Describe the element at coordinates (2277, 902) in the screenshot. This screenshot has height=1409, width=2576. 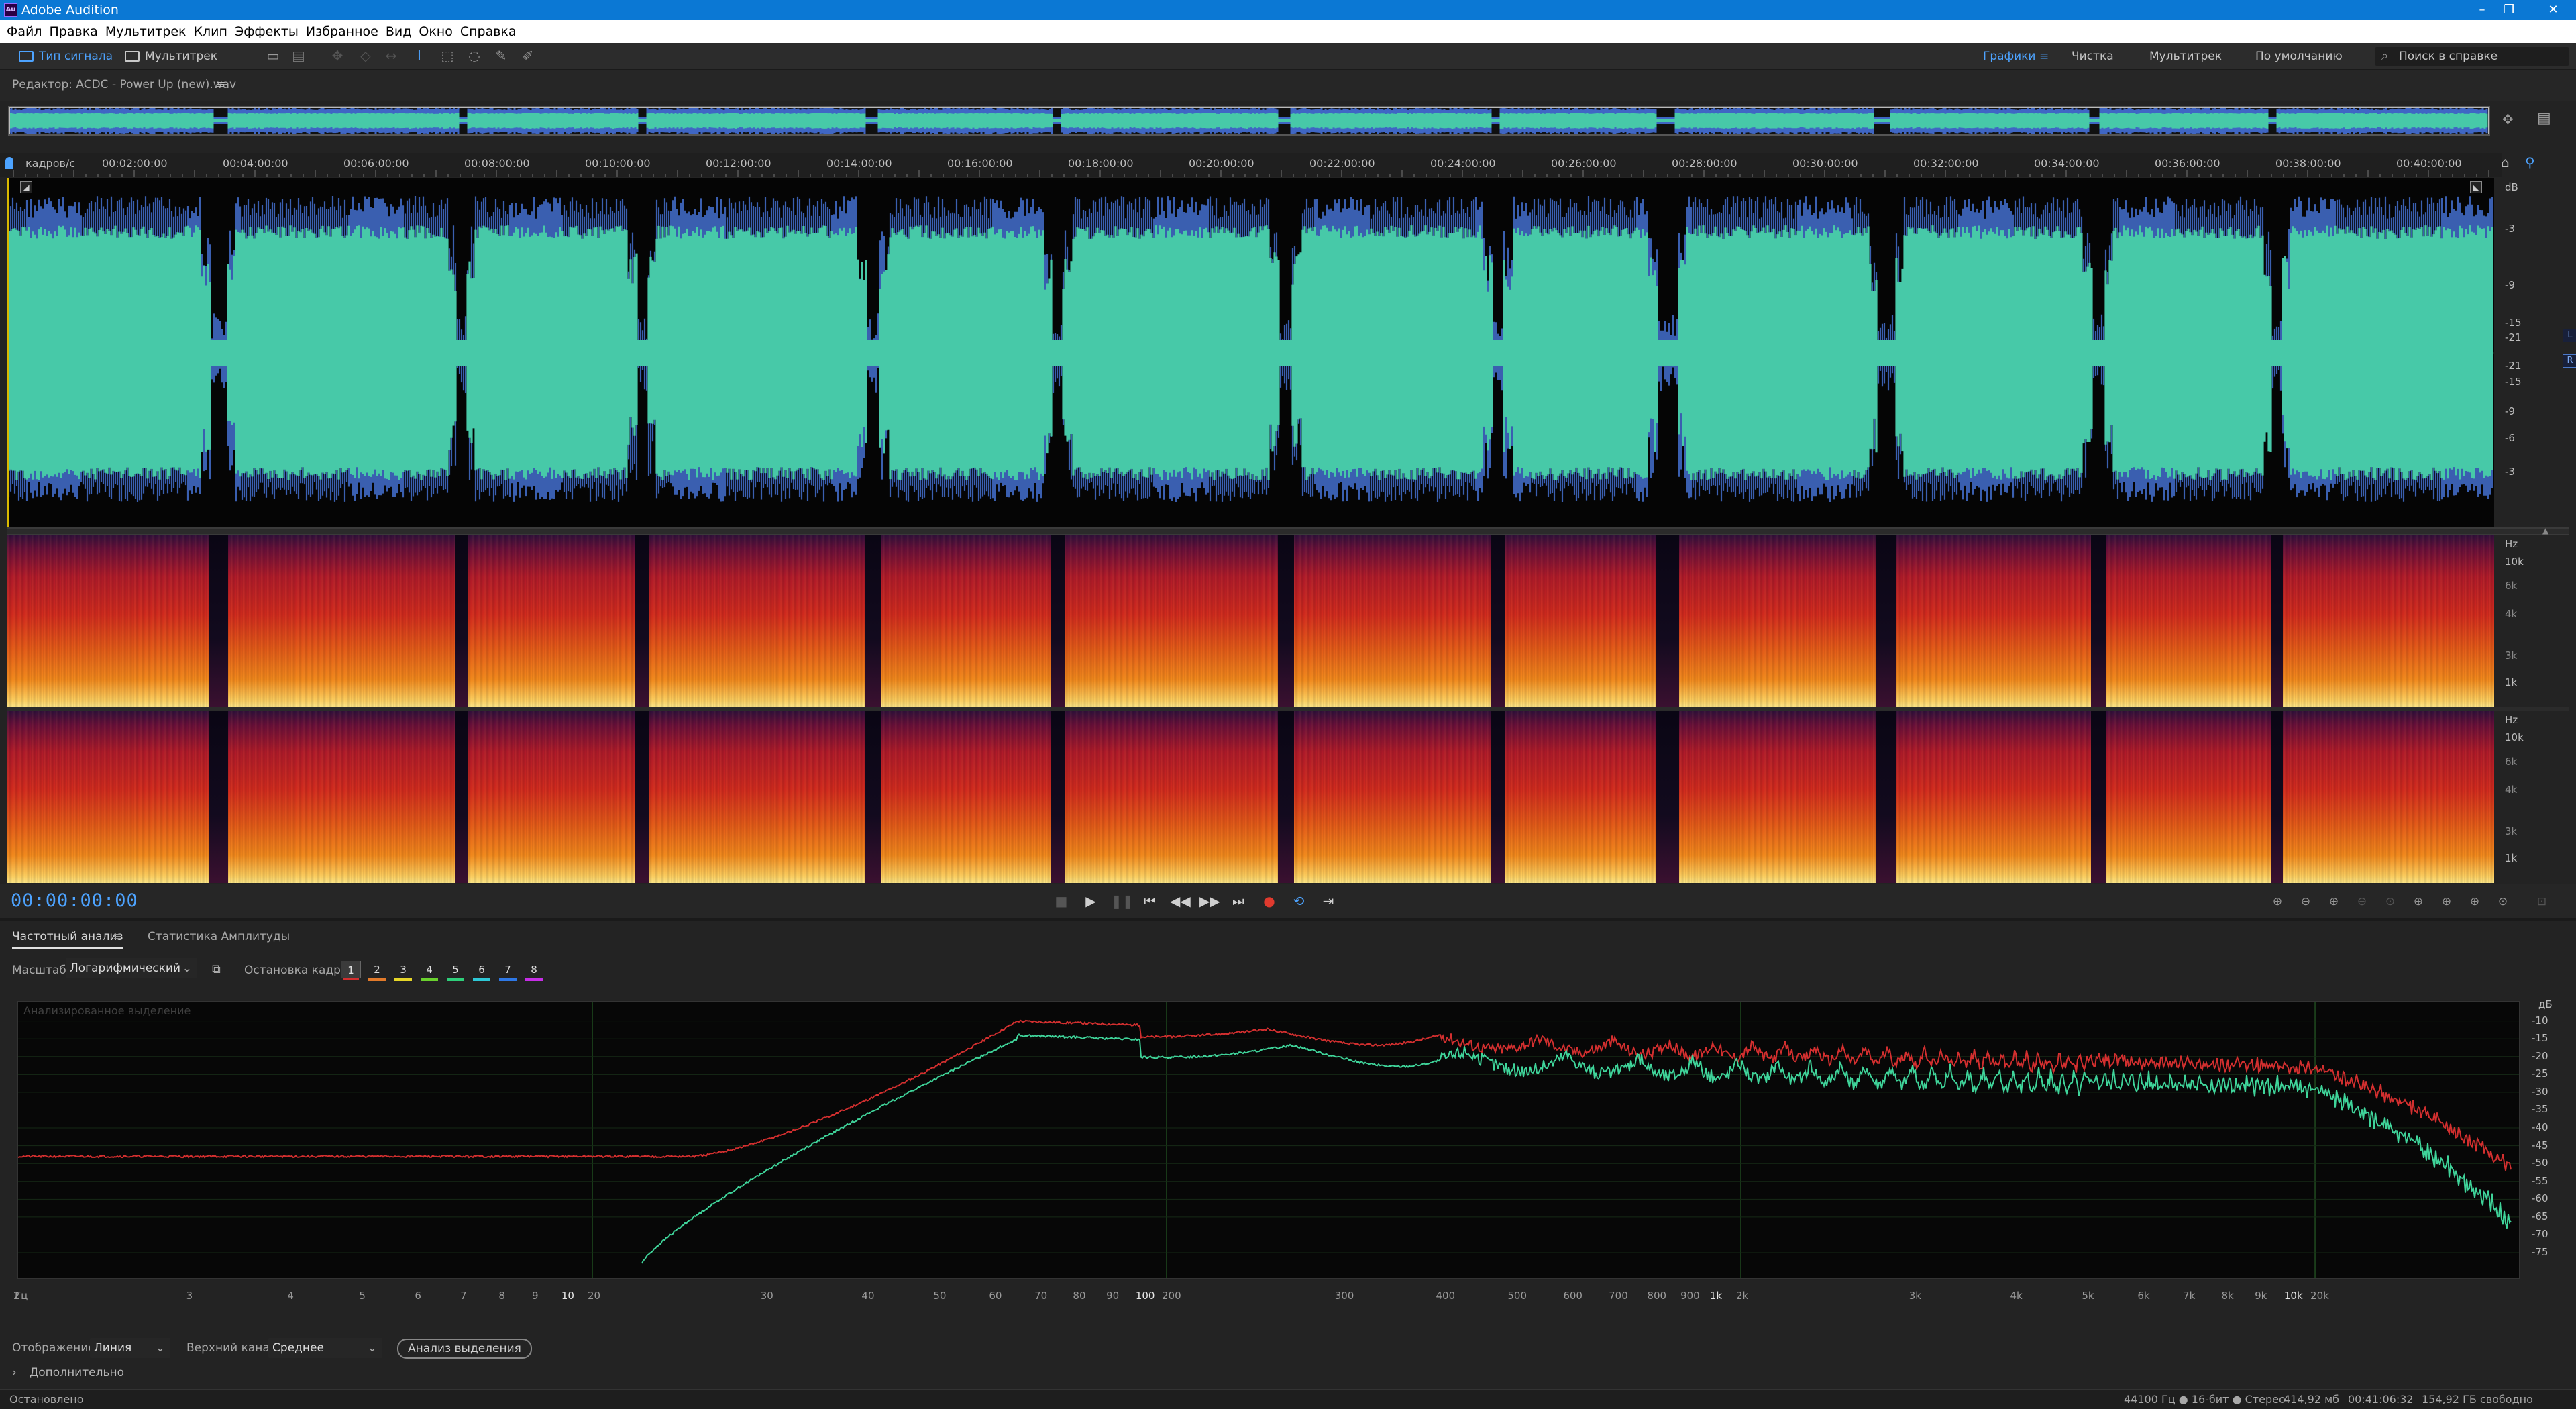
I see `zoom-in-amplitude-icon: ⊕` at that location.